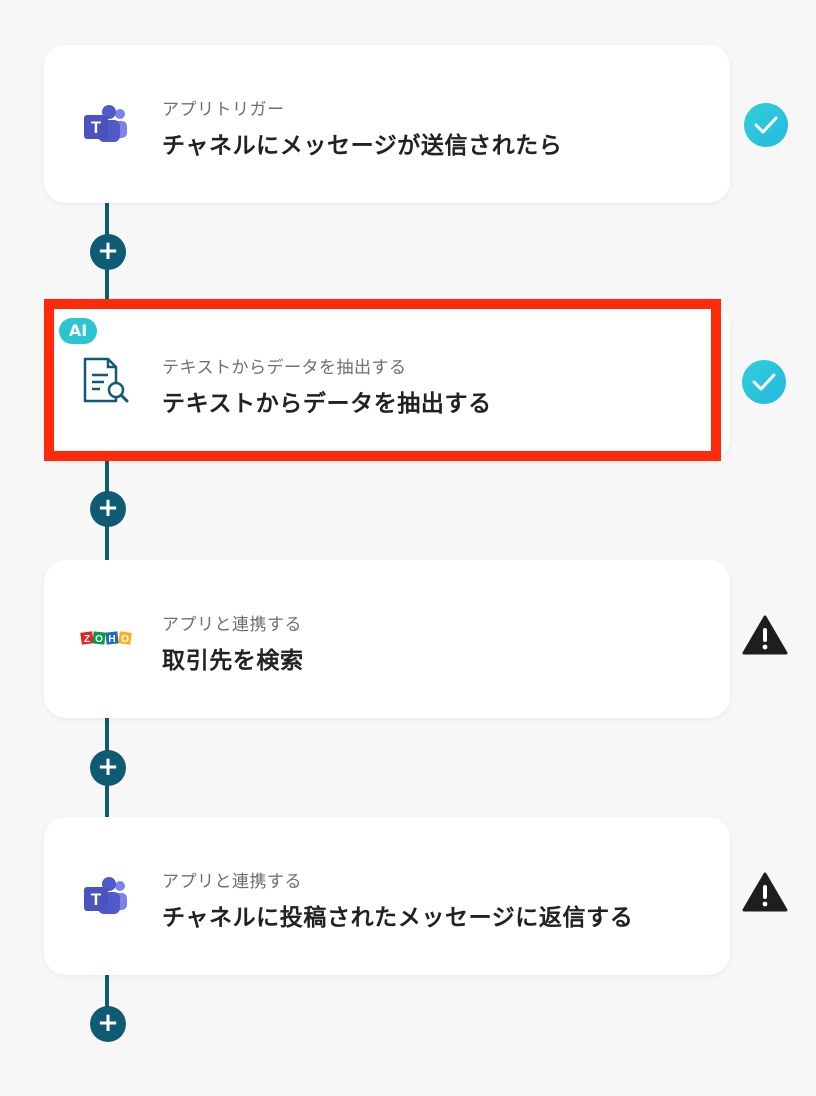 The width and height of the screenshot is (816, 1096). Describe the element at coordinates (233, 661) in the screenshot. I see `step-title: 取引先を検索` at that location.